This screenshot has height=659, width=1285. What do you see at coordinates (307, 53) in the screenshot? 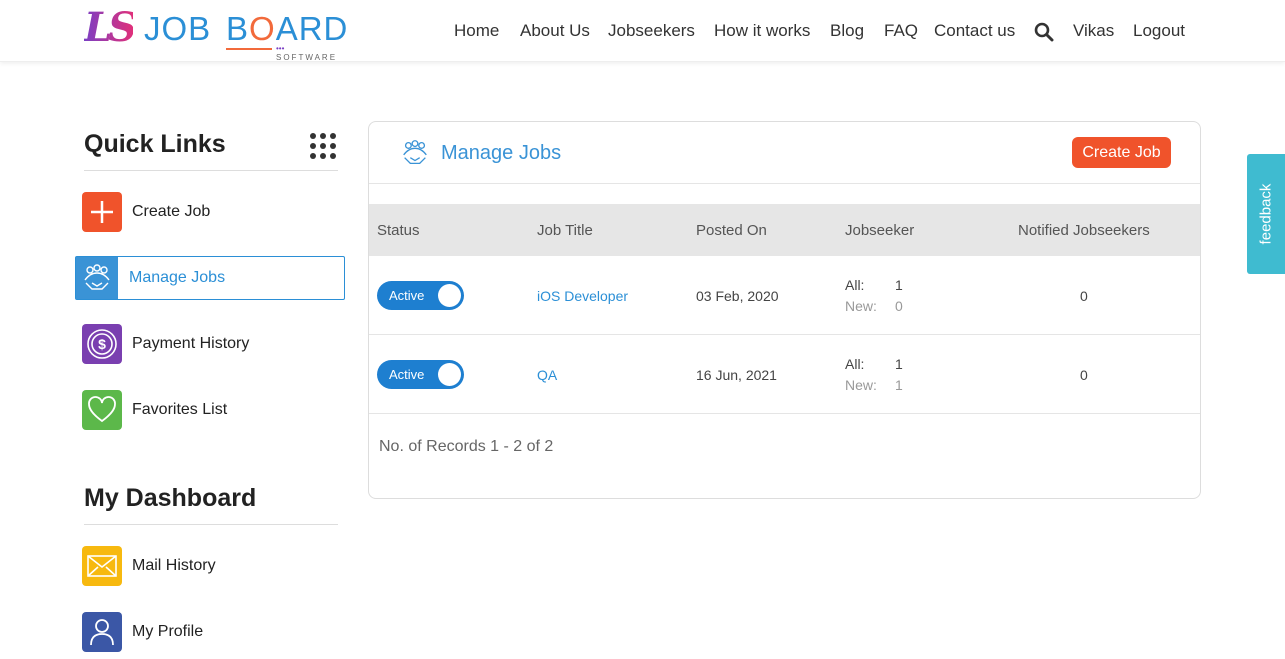
I see `logo-software-text: ••• SOFTWARE` at bounding box center [307, 53].